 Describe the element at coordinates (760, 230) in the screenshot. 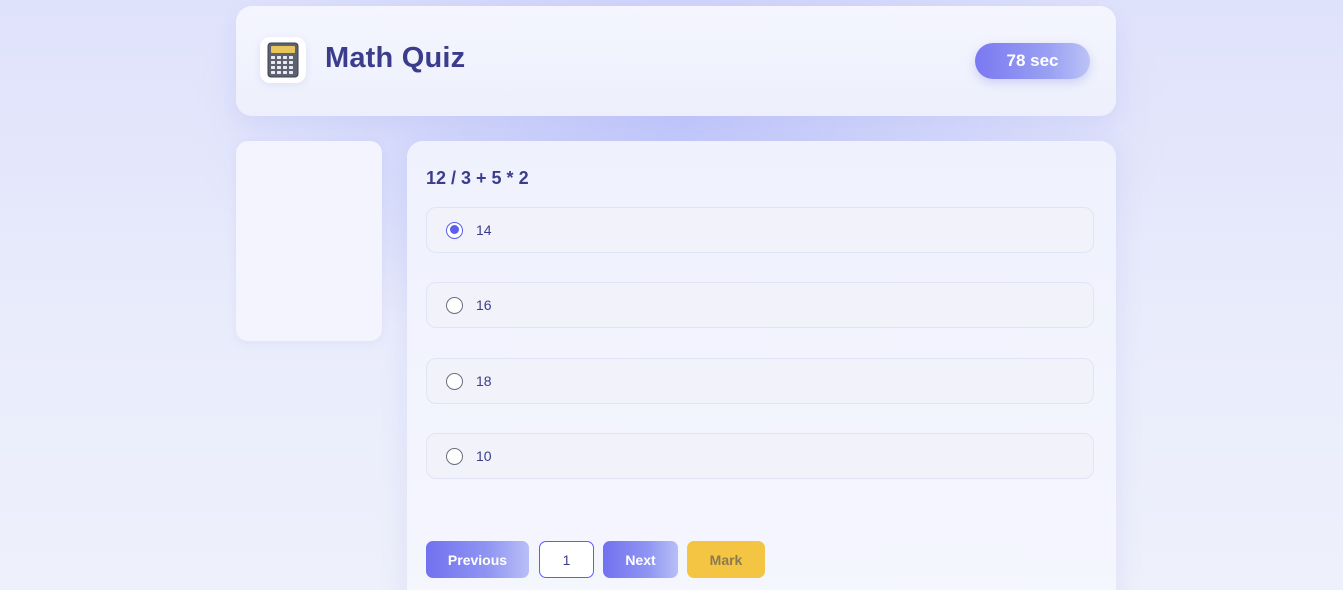

I see `answer-option-1: 14` at that location.